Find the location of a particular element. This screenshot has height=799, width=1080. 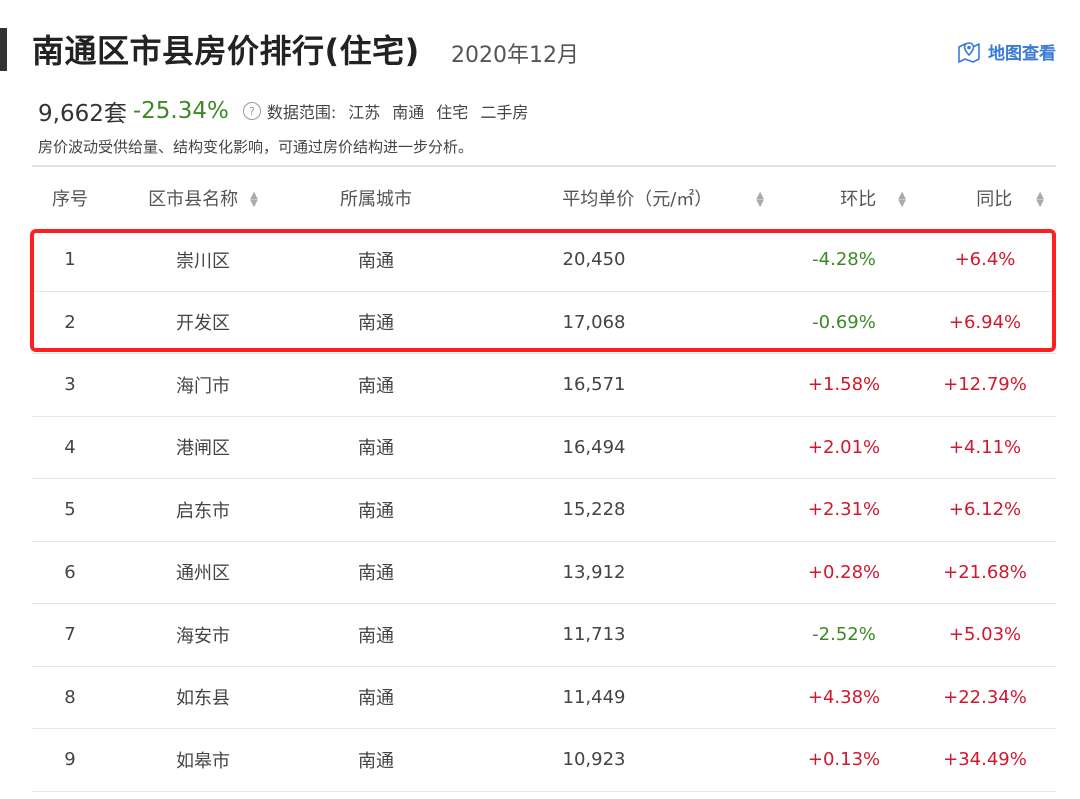

table-row: 4 港闸区 南通 16,494 +2.01% +4.11% is located at coordinates (544, 447).